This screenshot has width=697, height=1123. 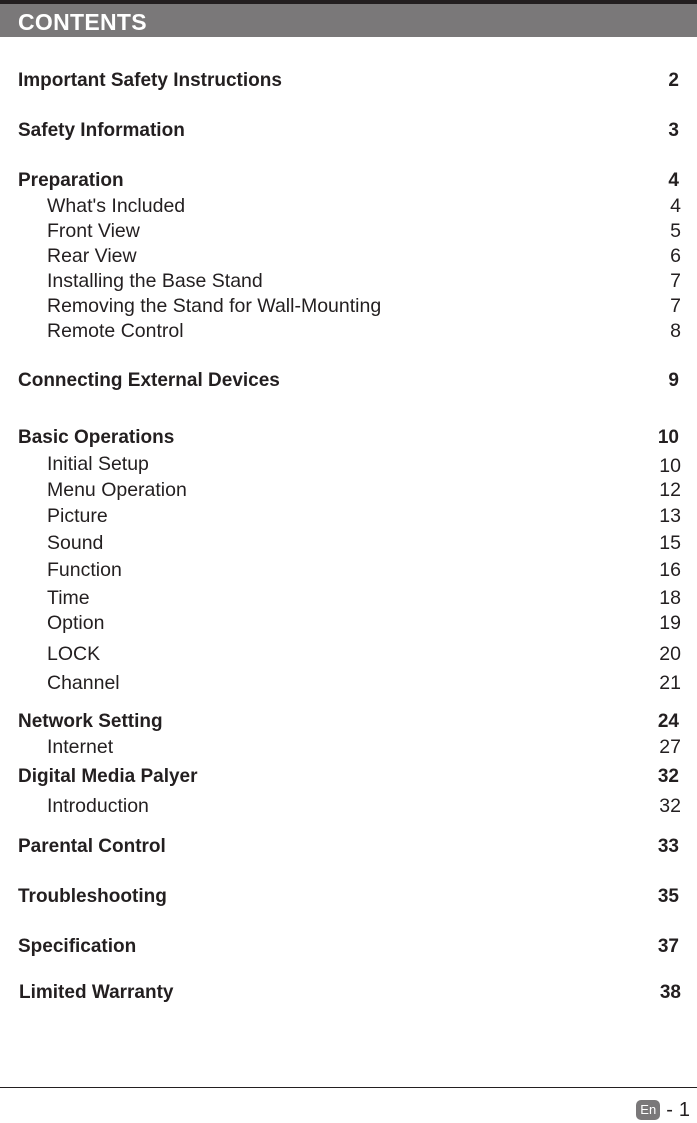 I want to click on toc-subentry: Sound 15, so click(x=348, y=543).